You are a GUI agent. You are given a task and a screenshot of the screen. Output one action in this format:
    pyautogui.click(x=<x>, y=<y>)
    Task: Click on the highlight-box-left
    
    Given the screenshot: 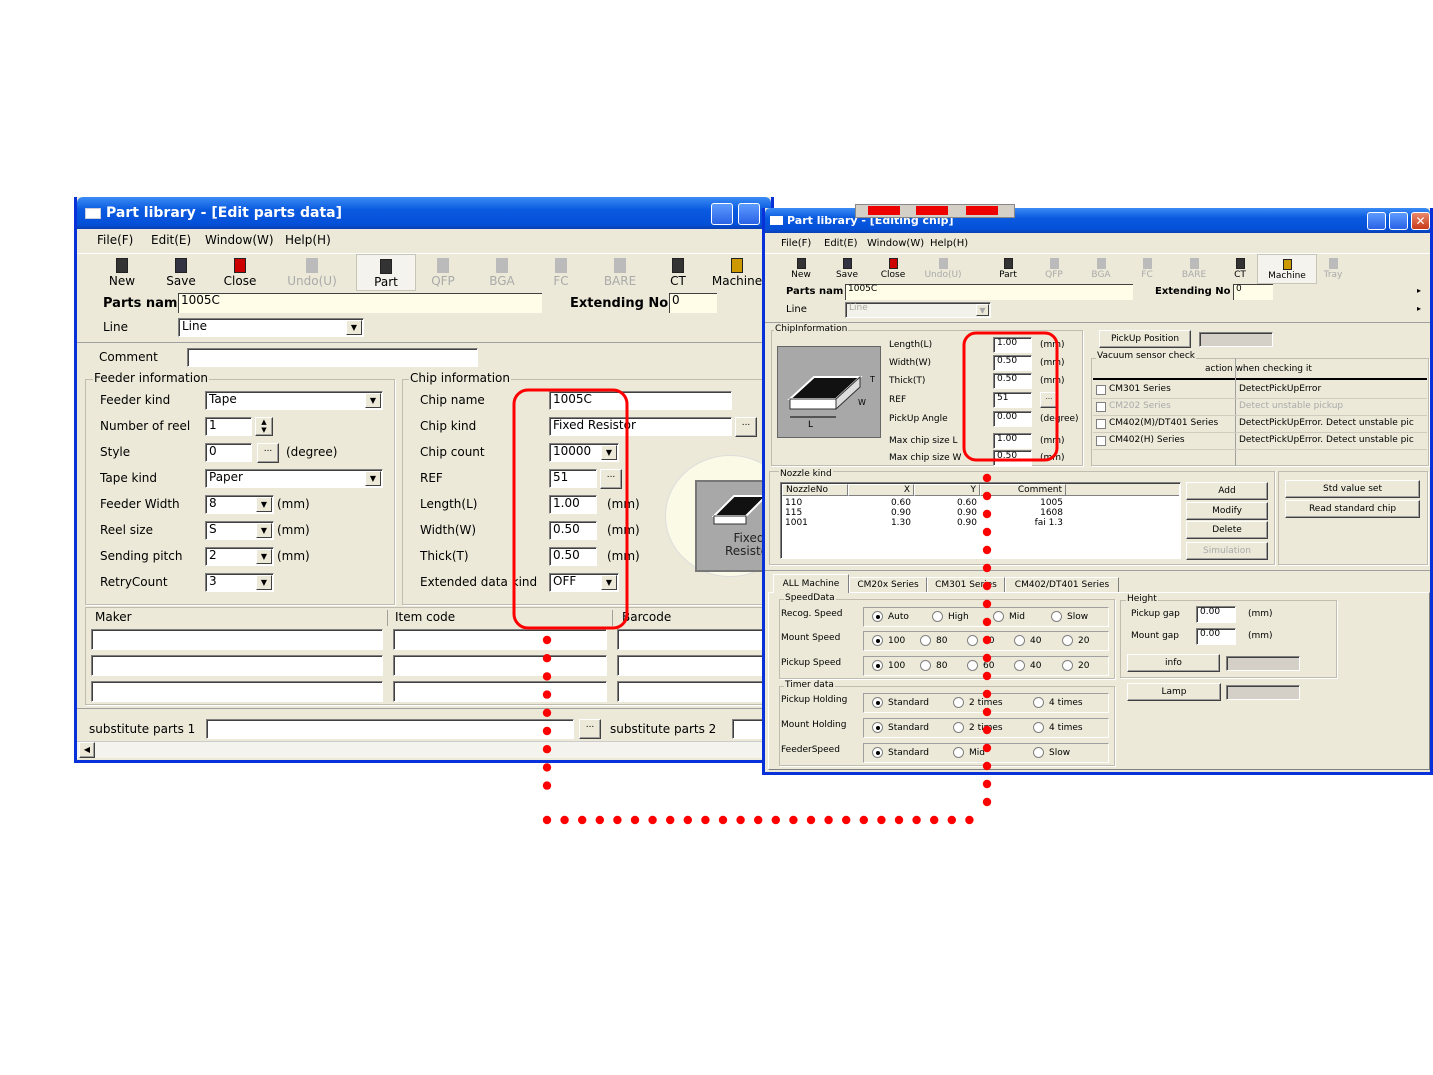 What is the action you would take?
    pyautogui.click(x=570, y=509)
    